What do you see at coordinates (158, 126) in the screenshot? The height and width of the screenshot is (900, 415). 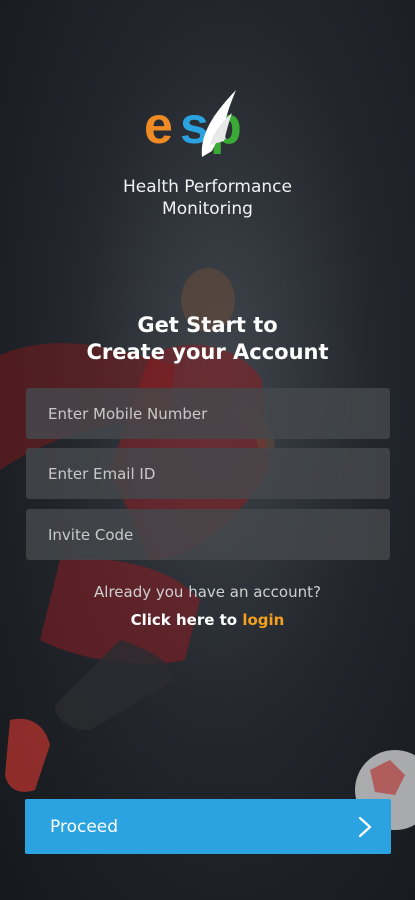 I see `svg-text: e` at bounding box center [158, 126].